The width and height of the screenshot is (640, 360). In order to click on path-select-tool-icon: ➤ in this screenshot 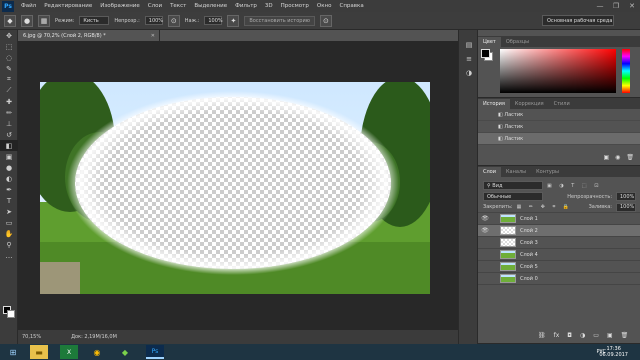, I will do `click(9, 211)`.